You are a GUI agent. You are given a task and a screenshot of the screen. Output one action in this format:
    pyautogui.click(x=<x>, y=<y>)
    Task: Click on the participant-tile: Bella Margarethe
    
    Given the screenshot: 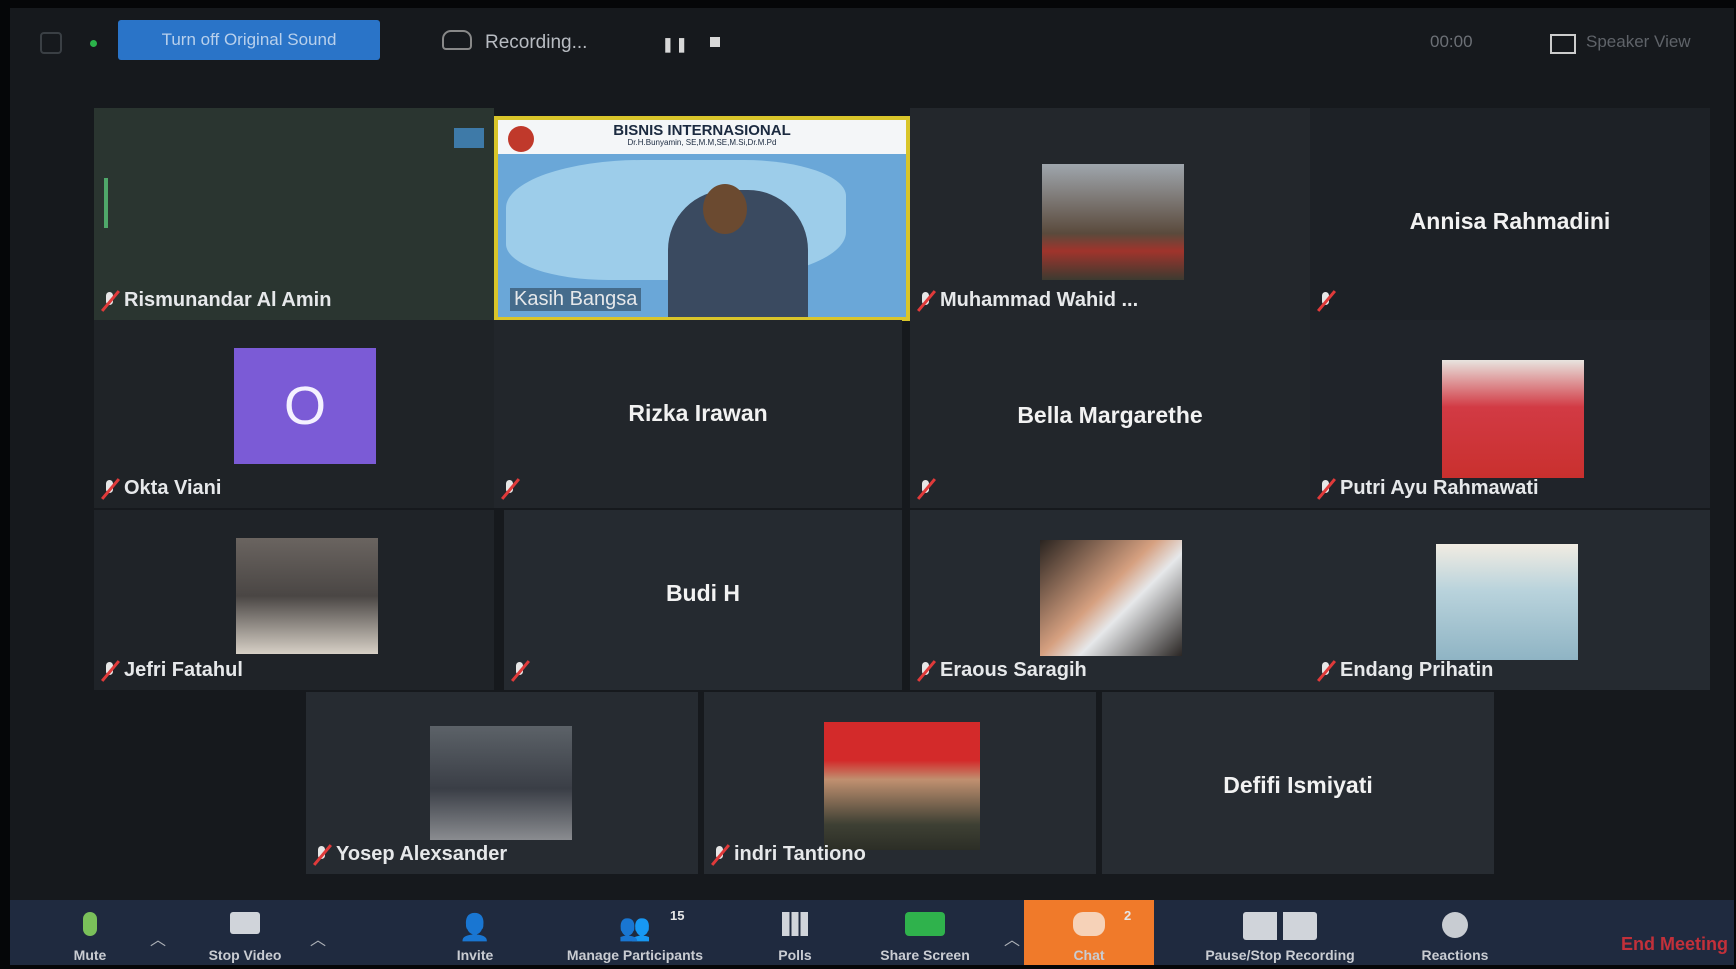 What is the action you would take?
    pyautogui.click(x=1110, y=414)
    